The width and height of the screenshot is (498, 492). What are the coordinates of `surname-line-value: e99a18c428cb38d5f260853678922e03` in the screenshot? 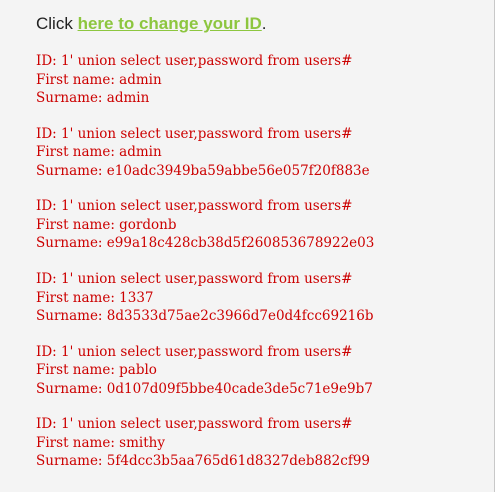 It's located at (240, 243).